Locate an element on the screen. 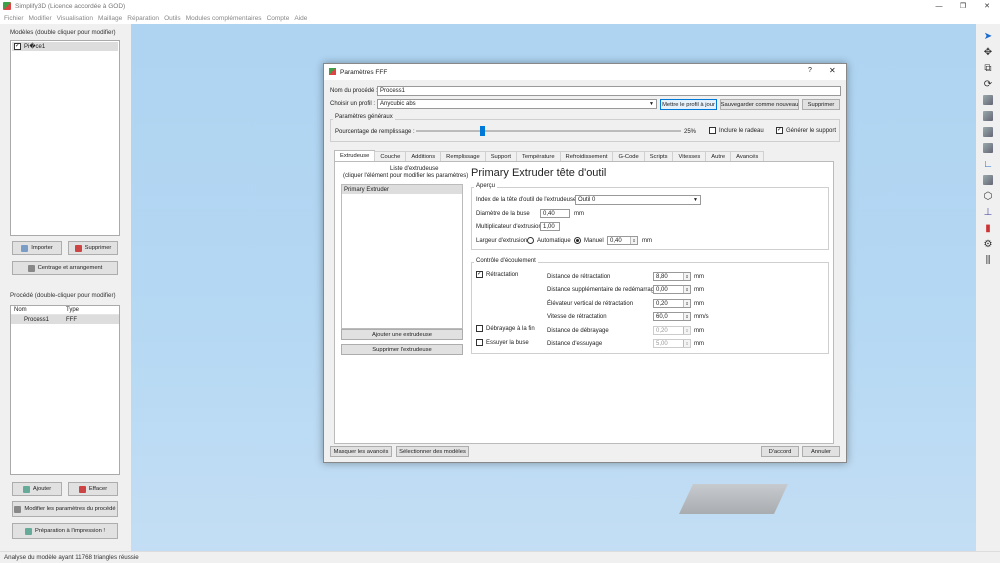 This screenshot has height=563, width=1000. coast-distance-input: 0,20 ⇕ is located at coordinates (672, 330).